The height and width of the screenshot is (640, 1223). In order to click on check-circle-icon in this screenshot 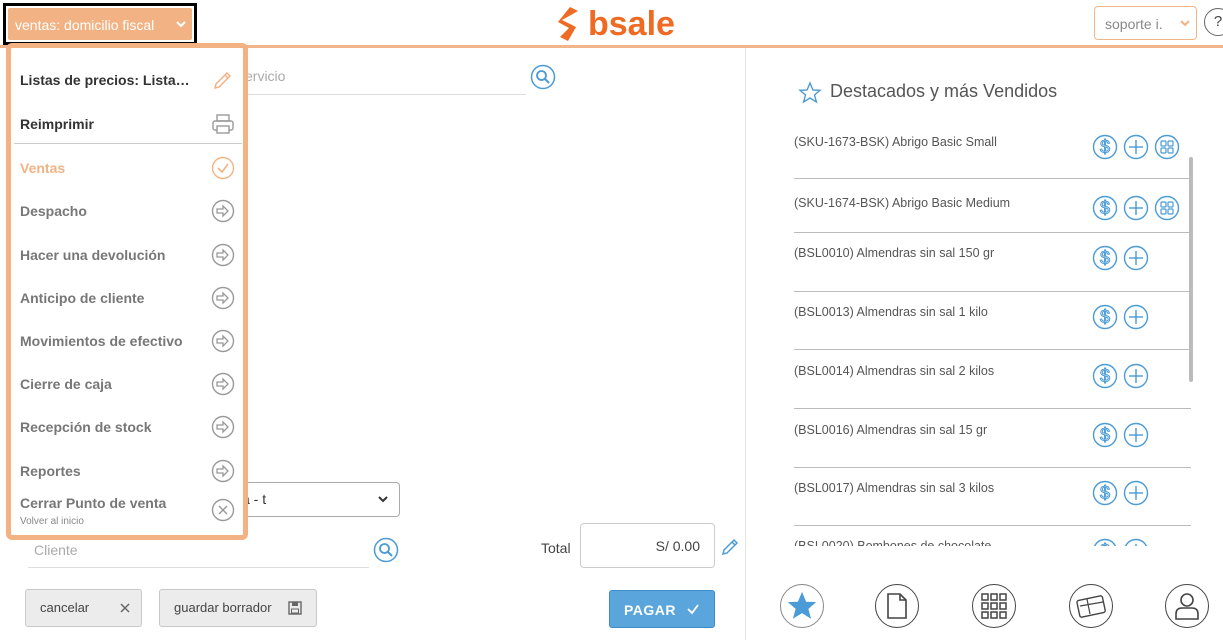, I will do `click(223, 168)`.